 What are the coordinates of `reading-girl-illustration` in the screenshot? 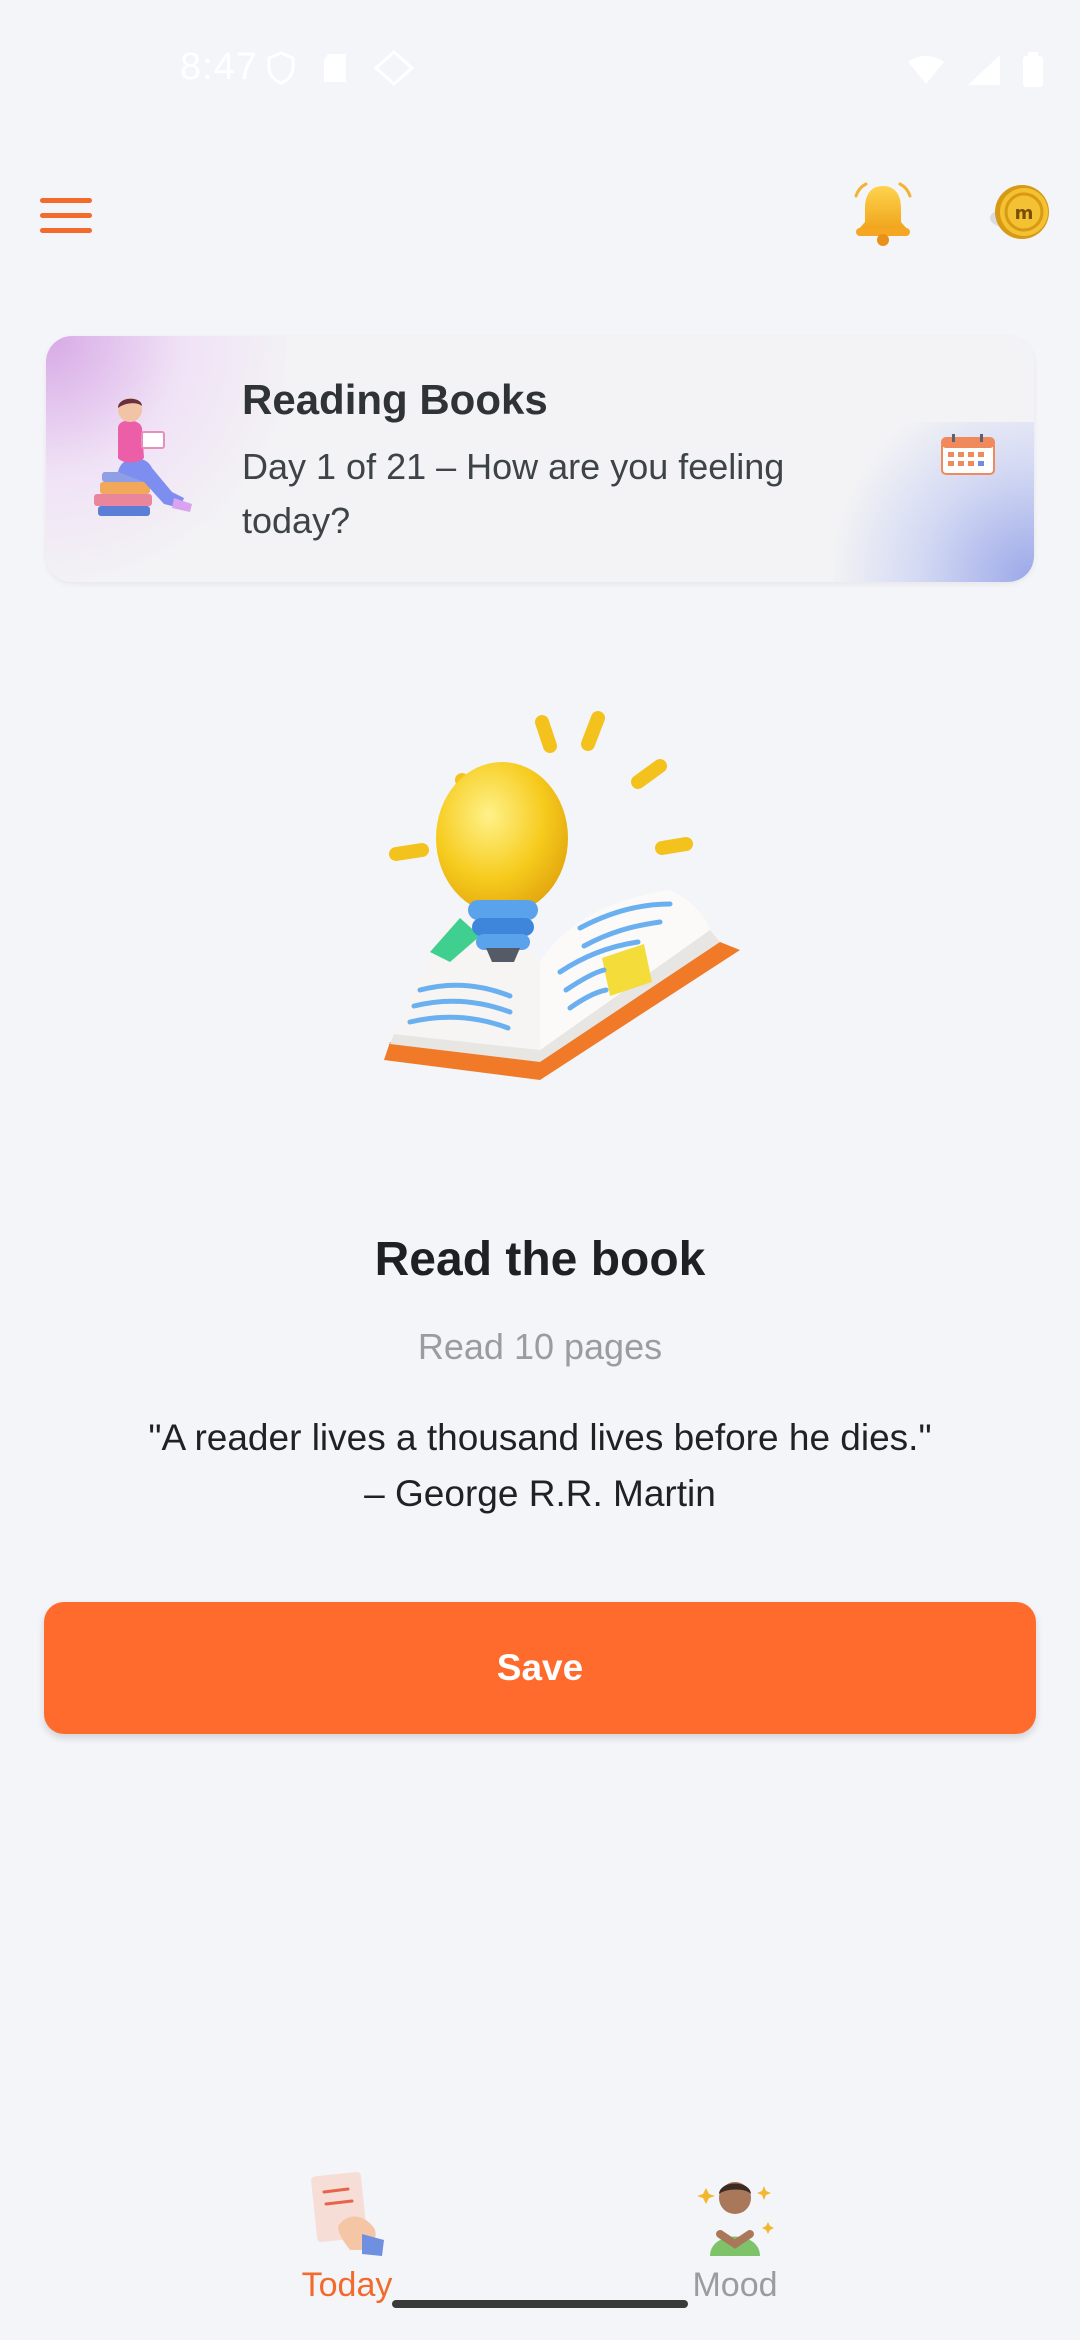 It's located at (143, 457).